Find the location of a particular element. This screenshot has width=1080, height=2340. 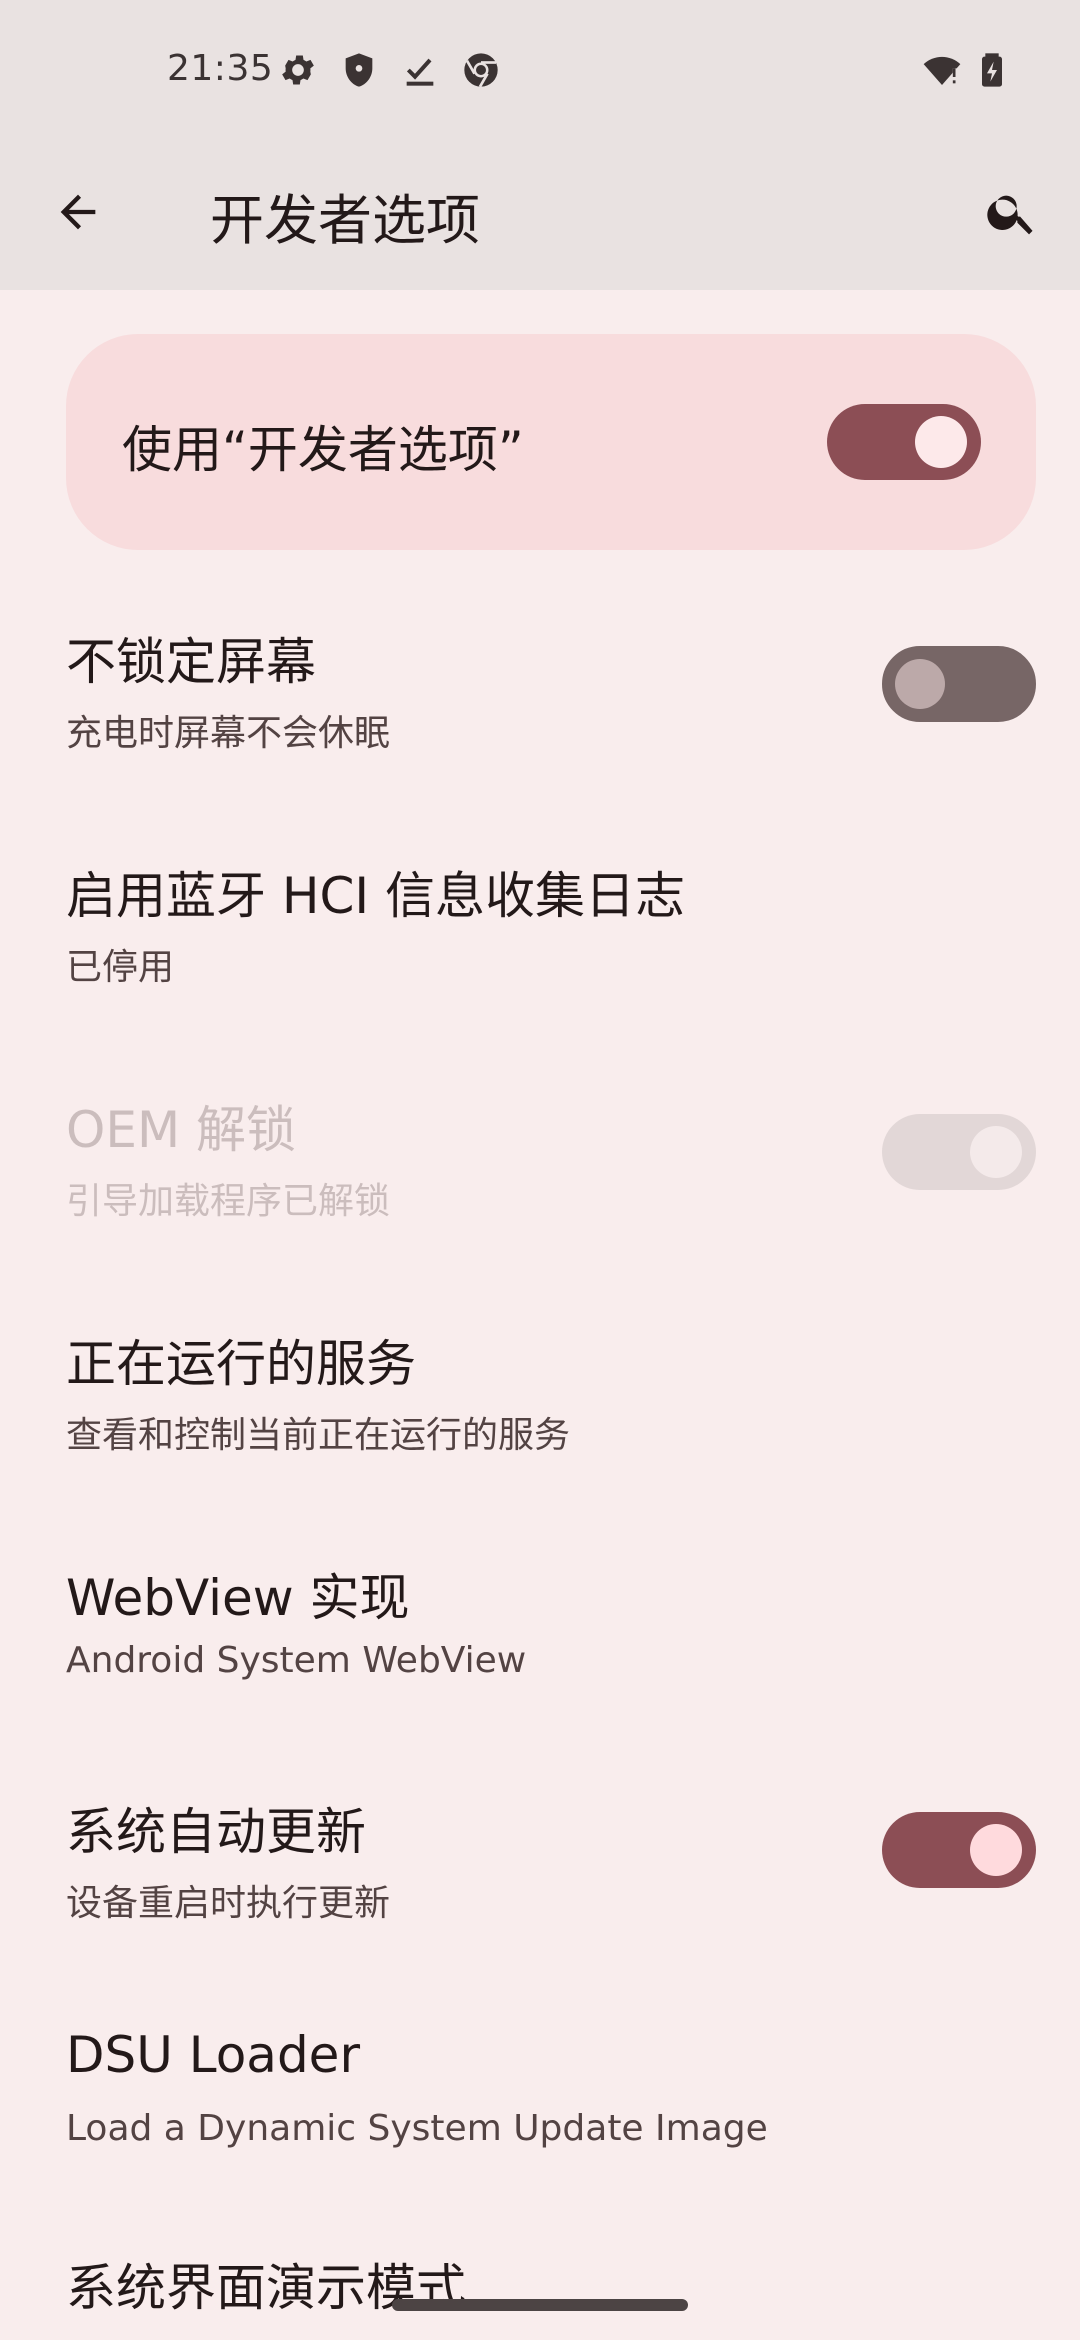

setting-running-services: 正在运行的服务 查看和控制当前正在运行的服务 is located at coordinates (540, 1392).